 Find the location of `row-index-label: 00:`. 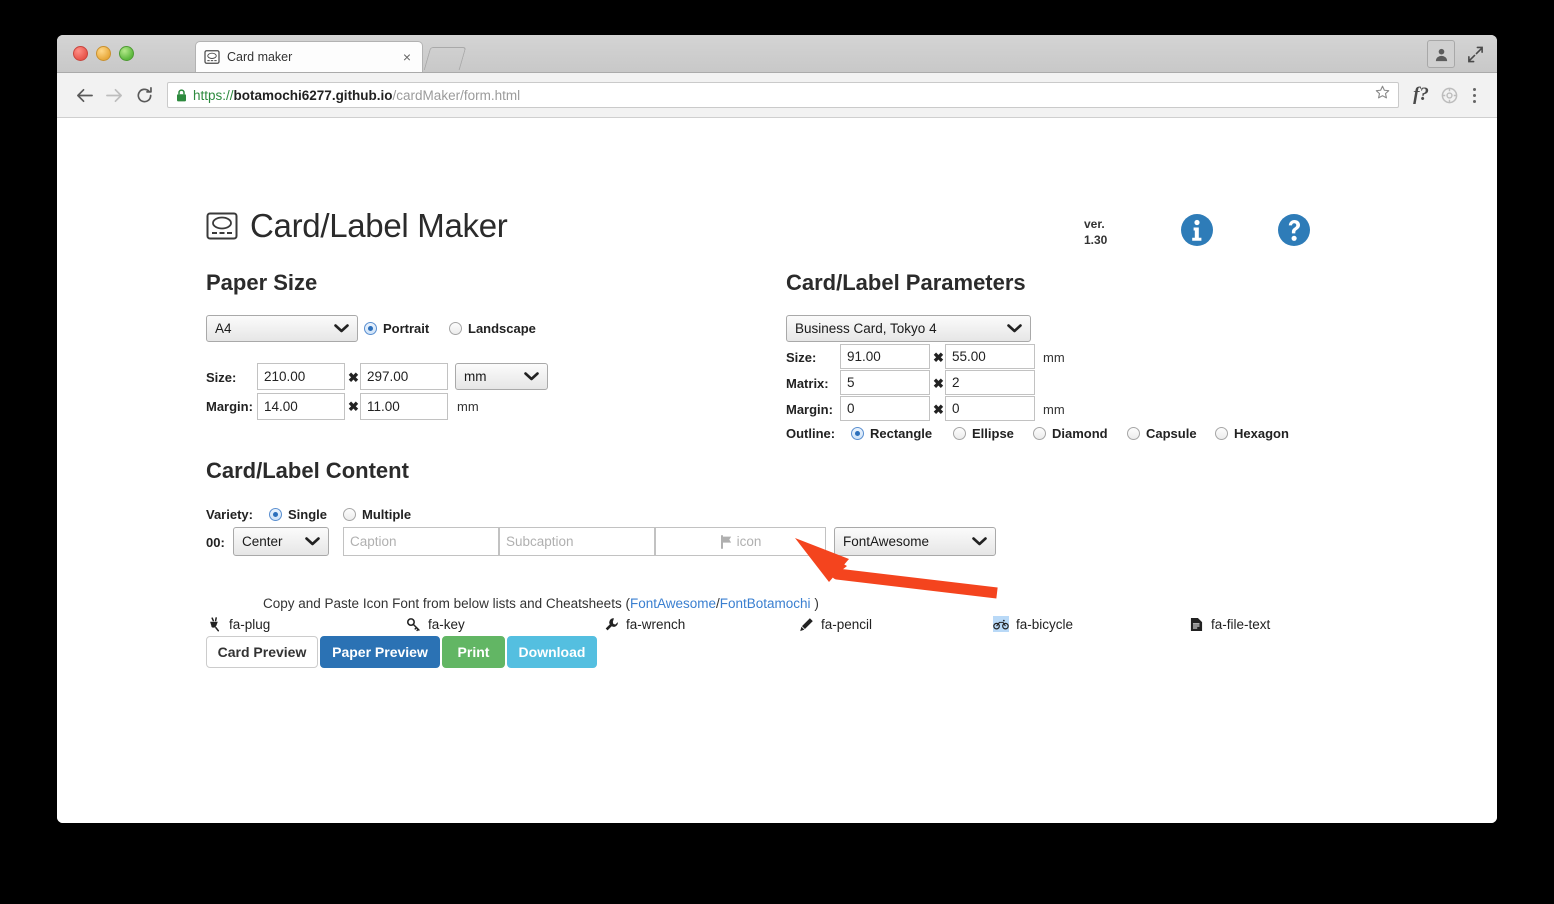

row-index-label: 00: is located at coordinates (215, 542).